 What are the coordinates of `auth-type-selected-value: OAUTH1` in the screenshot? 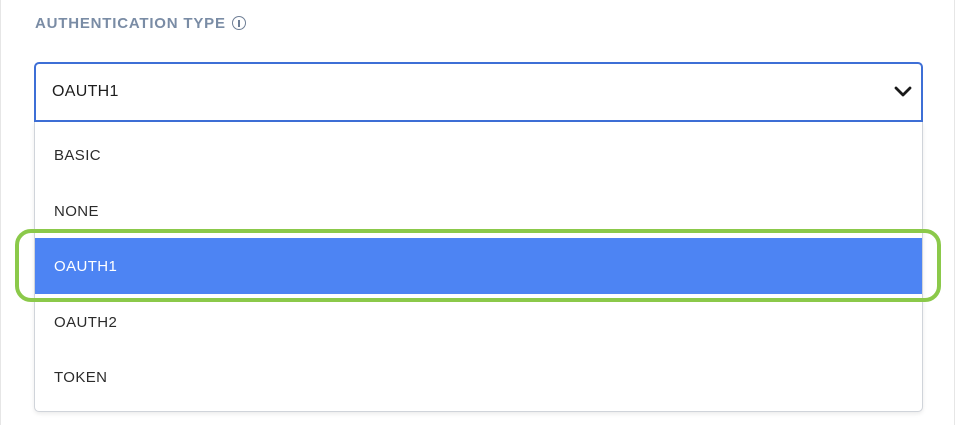 It's located at (85, 91).